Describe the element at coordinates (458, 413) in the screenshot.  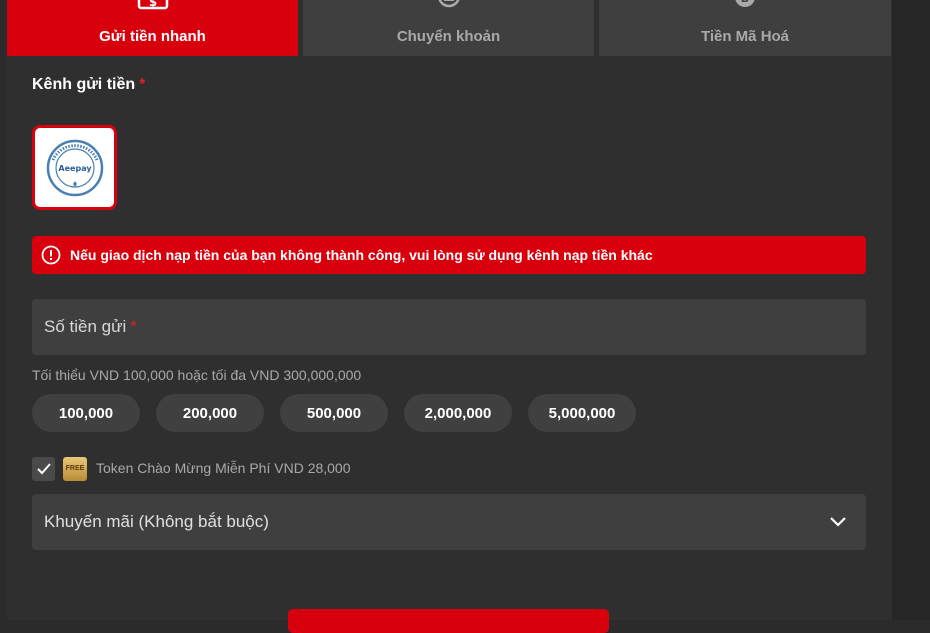
I see `quick-amount-button: 2,000,000` at that location.